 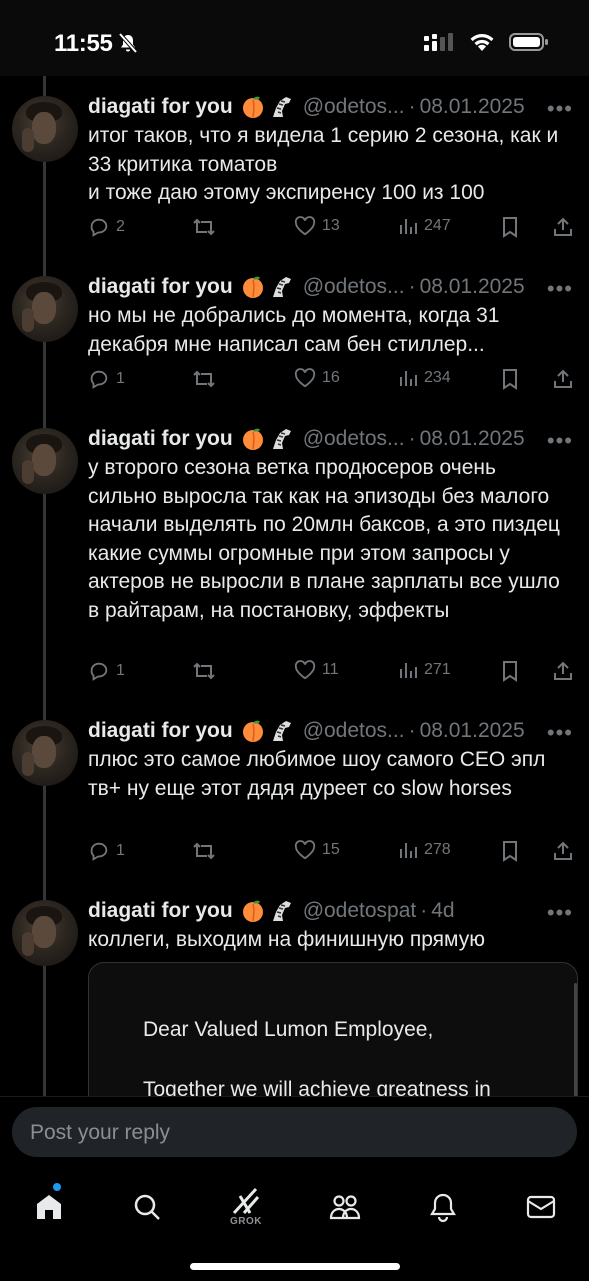 I want to click on messages-icon, so click(x=541, y=1207).